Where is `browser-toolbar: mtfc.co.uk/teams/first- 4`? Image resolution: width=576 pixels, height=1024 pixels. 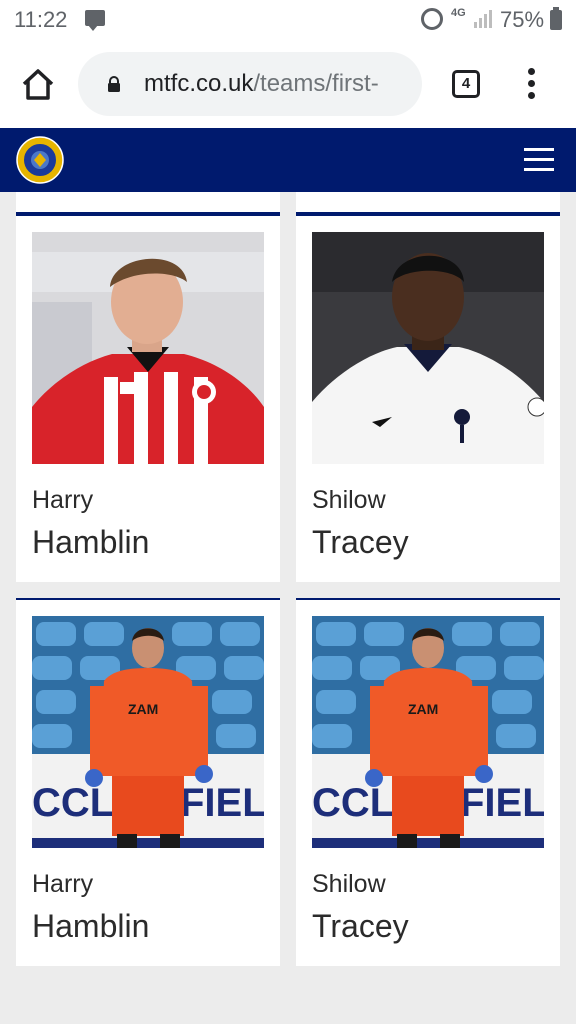
browser-toolbar: mtfc.co.uk/teams/first- 4 is located at coordinates (288, 84).